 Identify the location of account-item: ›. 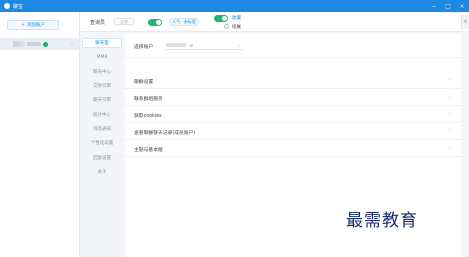
(39, 44).